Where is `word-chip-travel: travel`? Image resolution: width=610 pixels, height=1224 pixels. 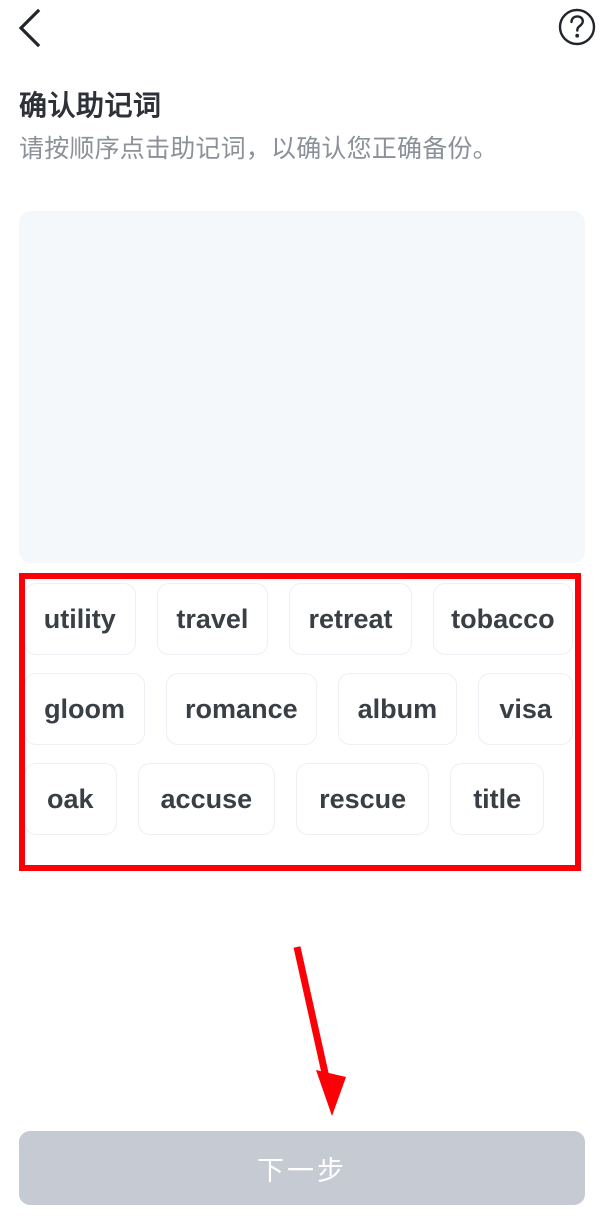 word-chip-travel: travel is located at coordinates (212, 619).